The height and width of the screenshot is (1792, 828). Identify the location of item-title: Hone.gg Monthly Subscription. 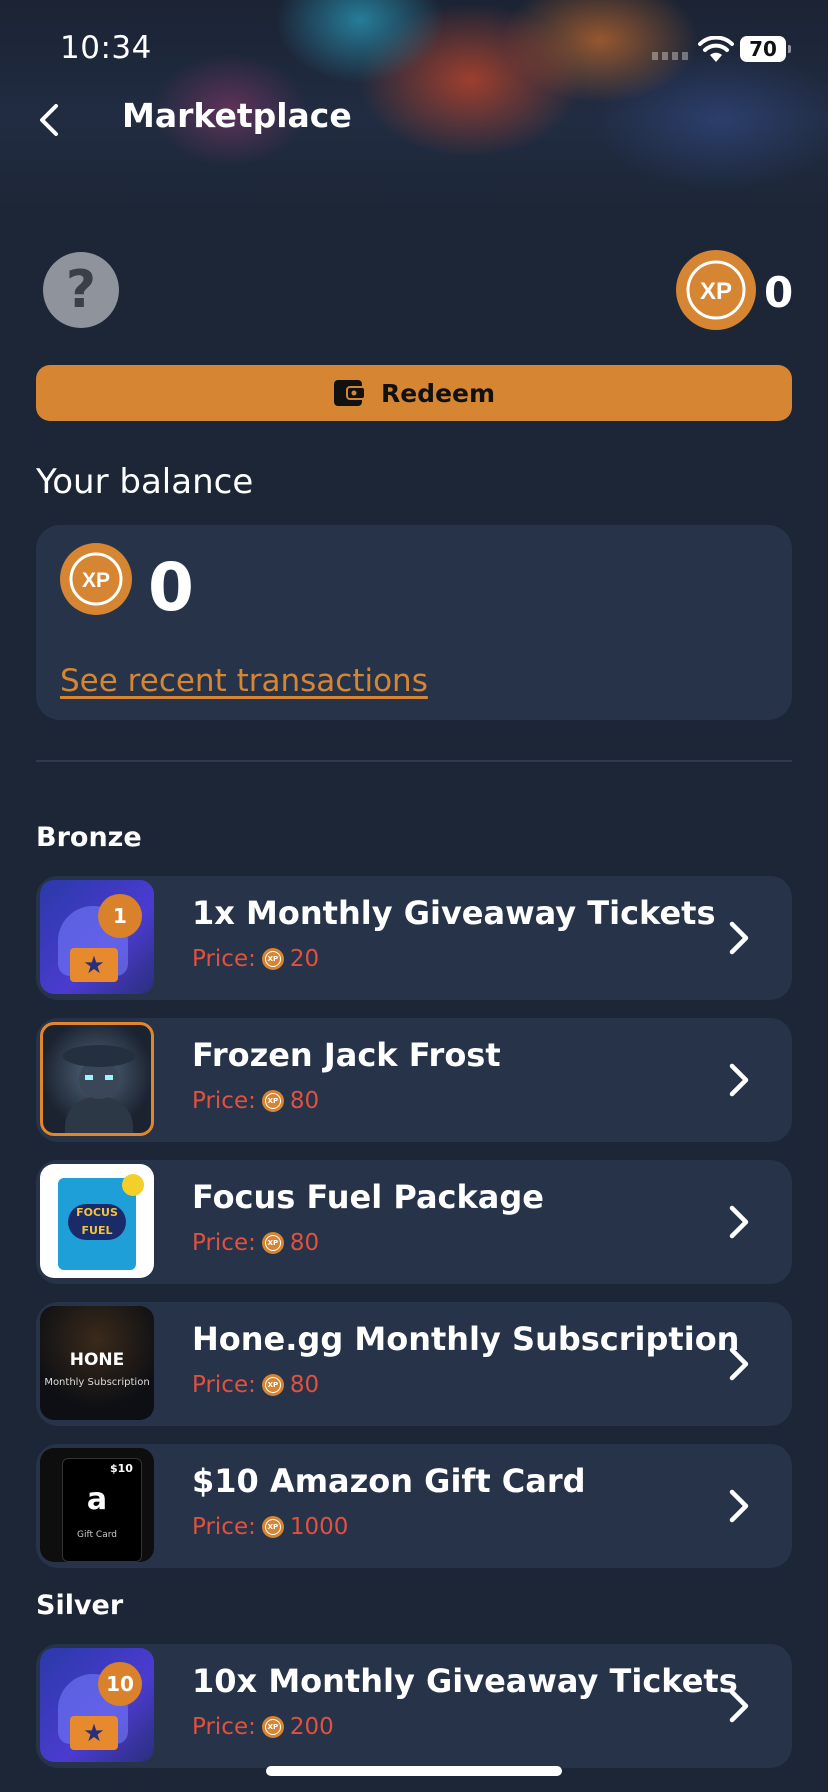
(466, 1339).